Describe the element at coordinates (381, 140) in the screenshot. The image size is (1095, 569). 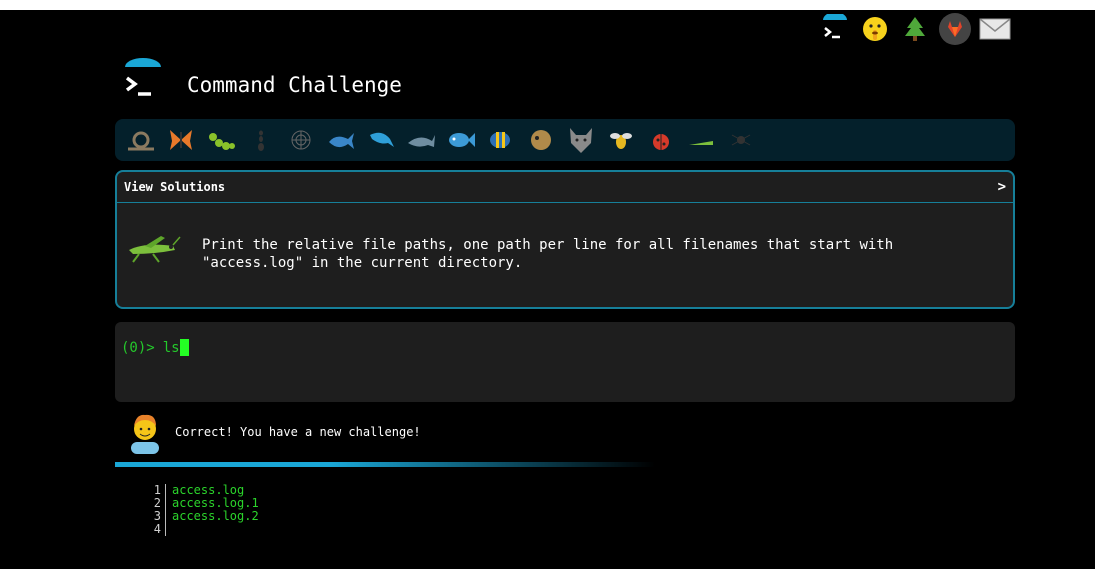
I see `dolphin-icon` at that location.